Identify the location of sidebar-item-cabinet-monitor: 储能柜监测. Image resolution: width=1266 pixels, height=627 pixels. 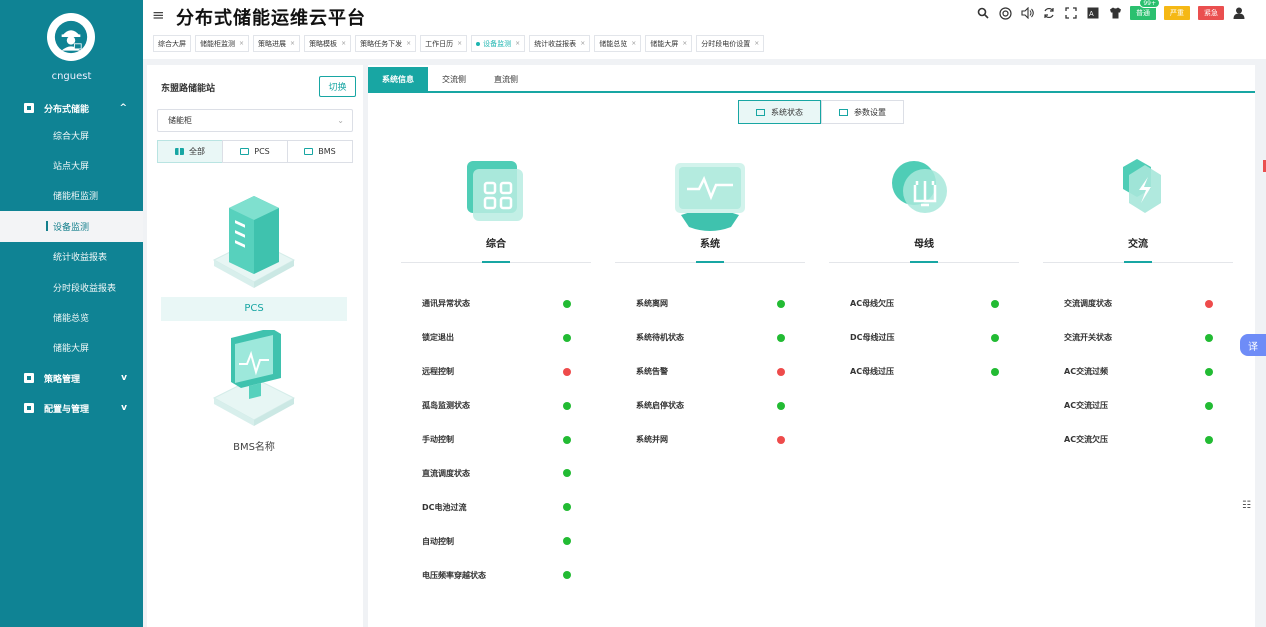
(71, 196).